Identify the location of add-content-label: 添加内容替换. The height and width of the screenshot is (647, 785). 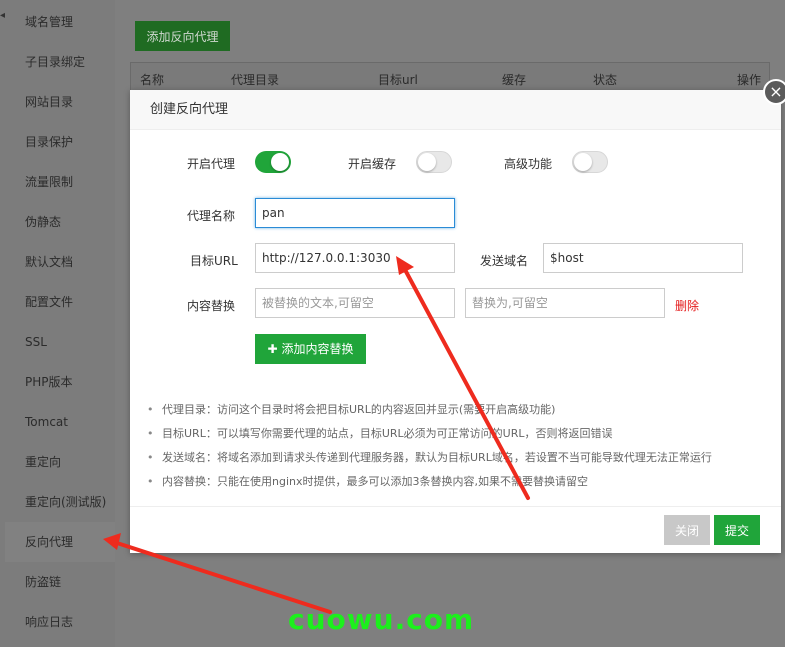
(317, 349).